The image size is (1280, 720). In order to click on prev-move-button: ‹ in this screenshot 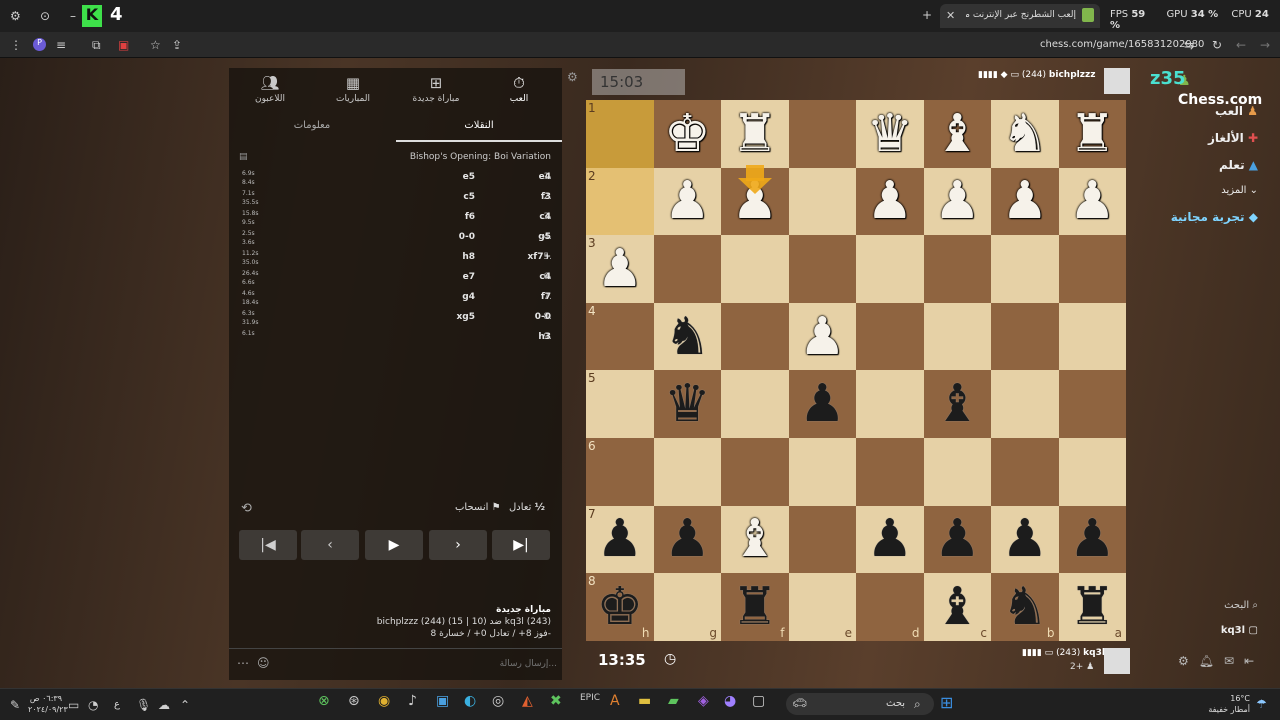, I will do `click(330, 545)`.